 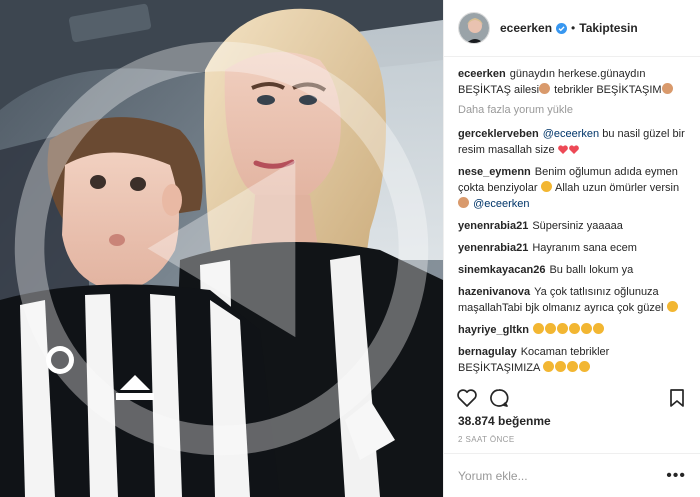 What do you see at coordinates (486, 439) in the screenshot?
I see `post-timestamp: 2 SAAT ÖNCE` at bounding box center [486, 439].